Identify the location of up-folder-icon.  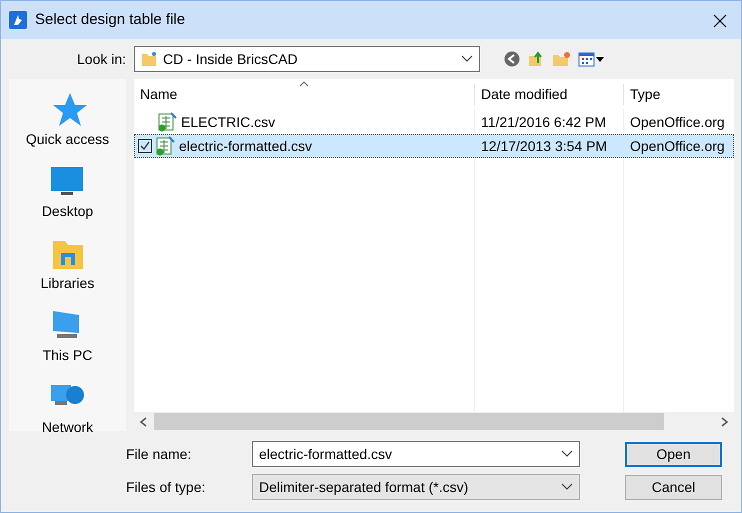
(536, 59).